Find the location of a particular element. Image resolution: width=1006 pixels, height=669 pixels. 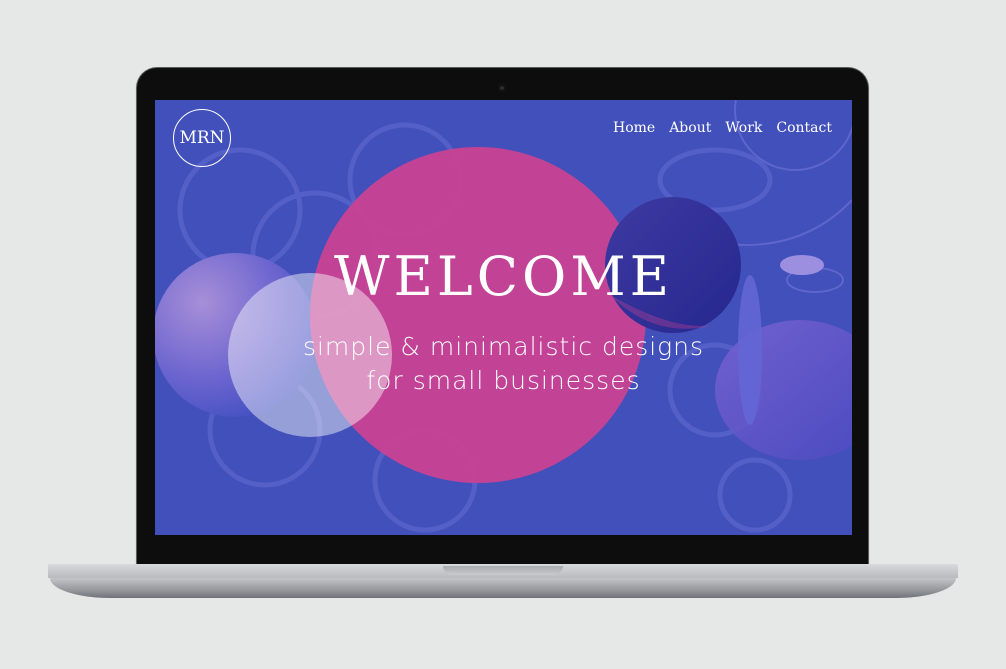

mrn-logo: MRN is located at coordinates (202, 138).